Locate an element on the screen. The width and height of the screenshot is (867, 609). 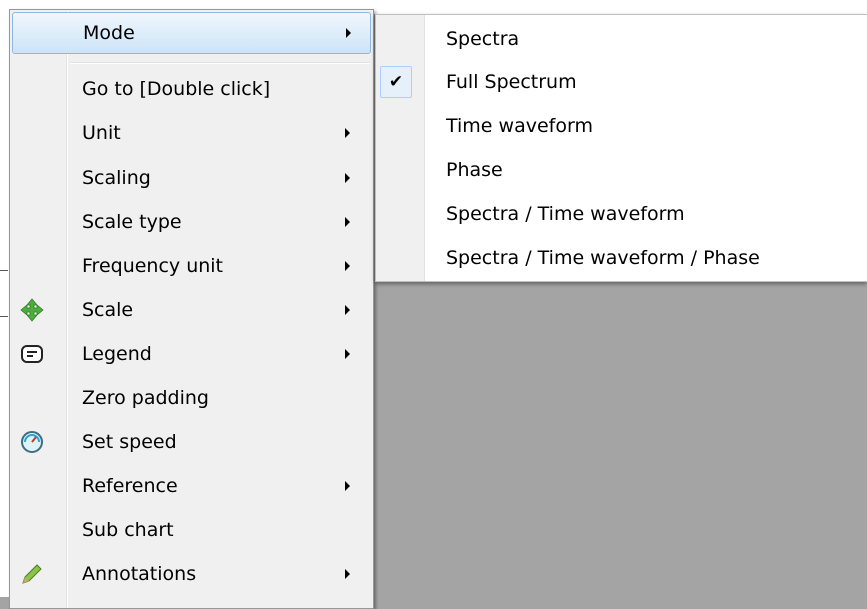
menu-item-scale-type: Scale type is located at coordinates (191, 222).